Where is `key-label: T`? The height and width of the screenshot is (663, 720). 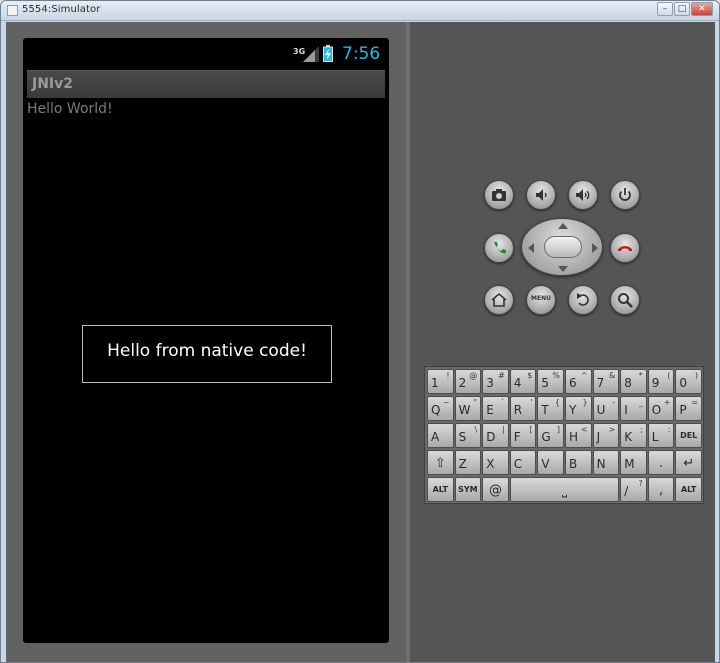
key-label: T is located at coordinates (545, 410).